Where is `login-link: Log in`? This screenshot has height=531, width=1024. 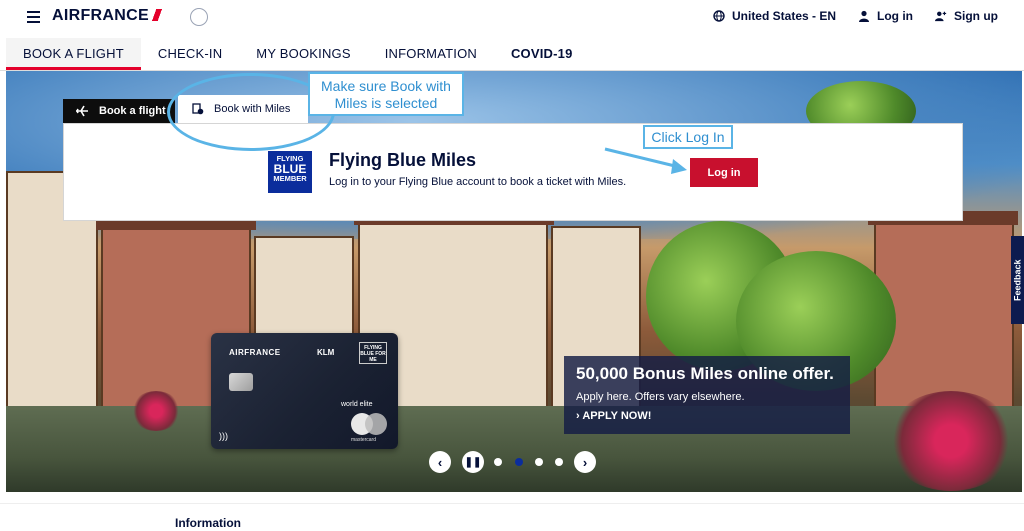 login-link: Log in is located at coordinates (885, 16).